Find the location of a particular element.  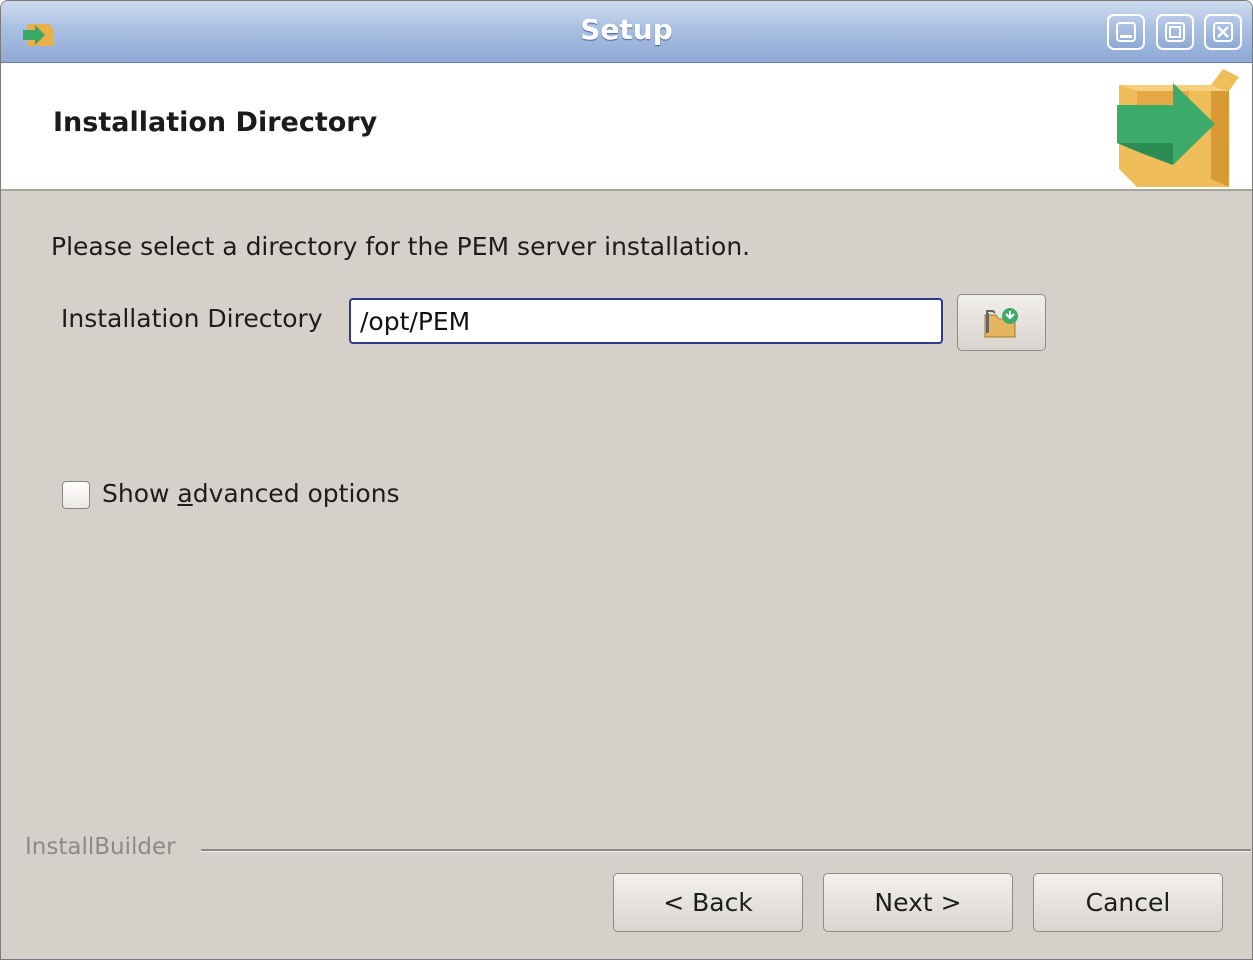

window-title: Setup is located at coordinates (626, 29).